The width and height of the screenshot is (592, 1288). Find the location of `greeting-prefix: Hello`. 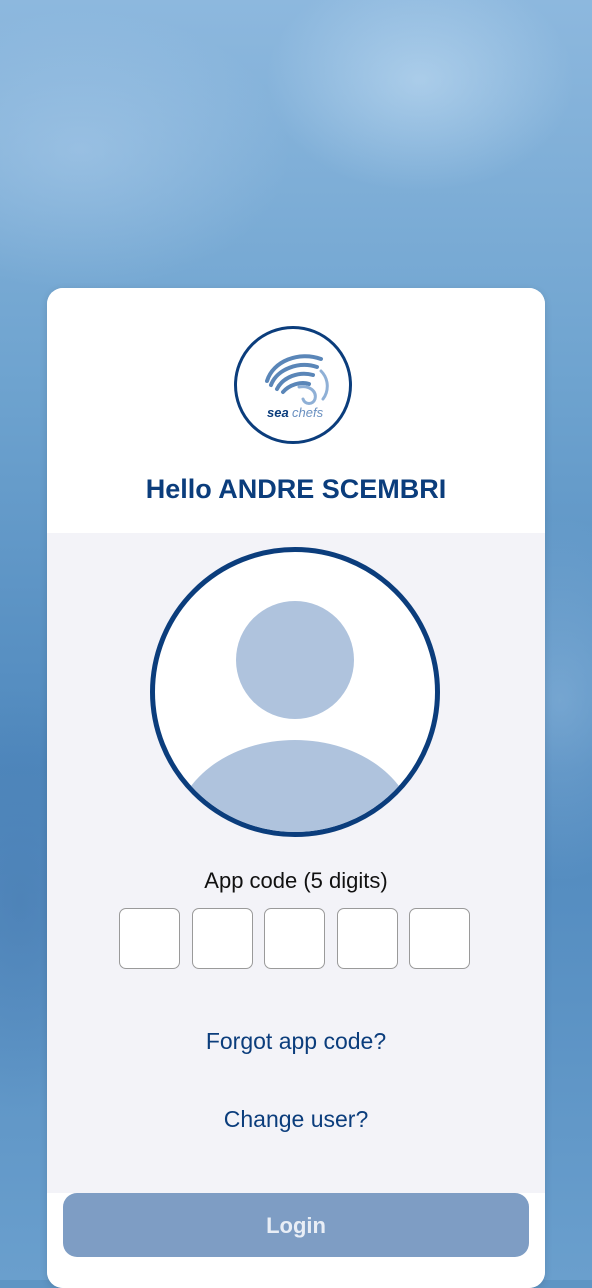

greeting-prefix: Hello is located at coordinates (178, 489).